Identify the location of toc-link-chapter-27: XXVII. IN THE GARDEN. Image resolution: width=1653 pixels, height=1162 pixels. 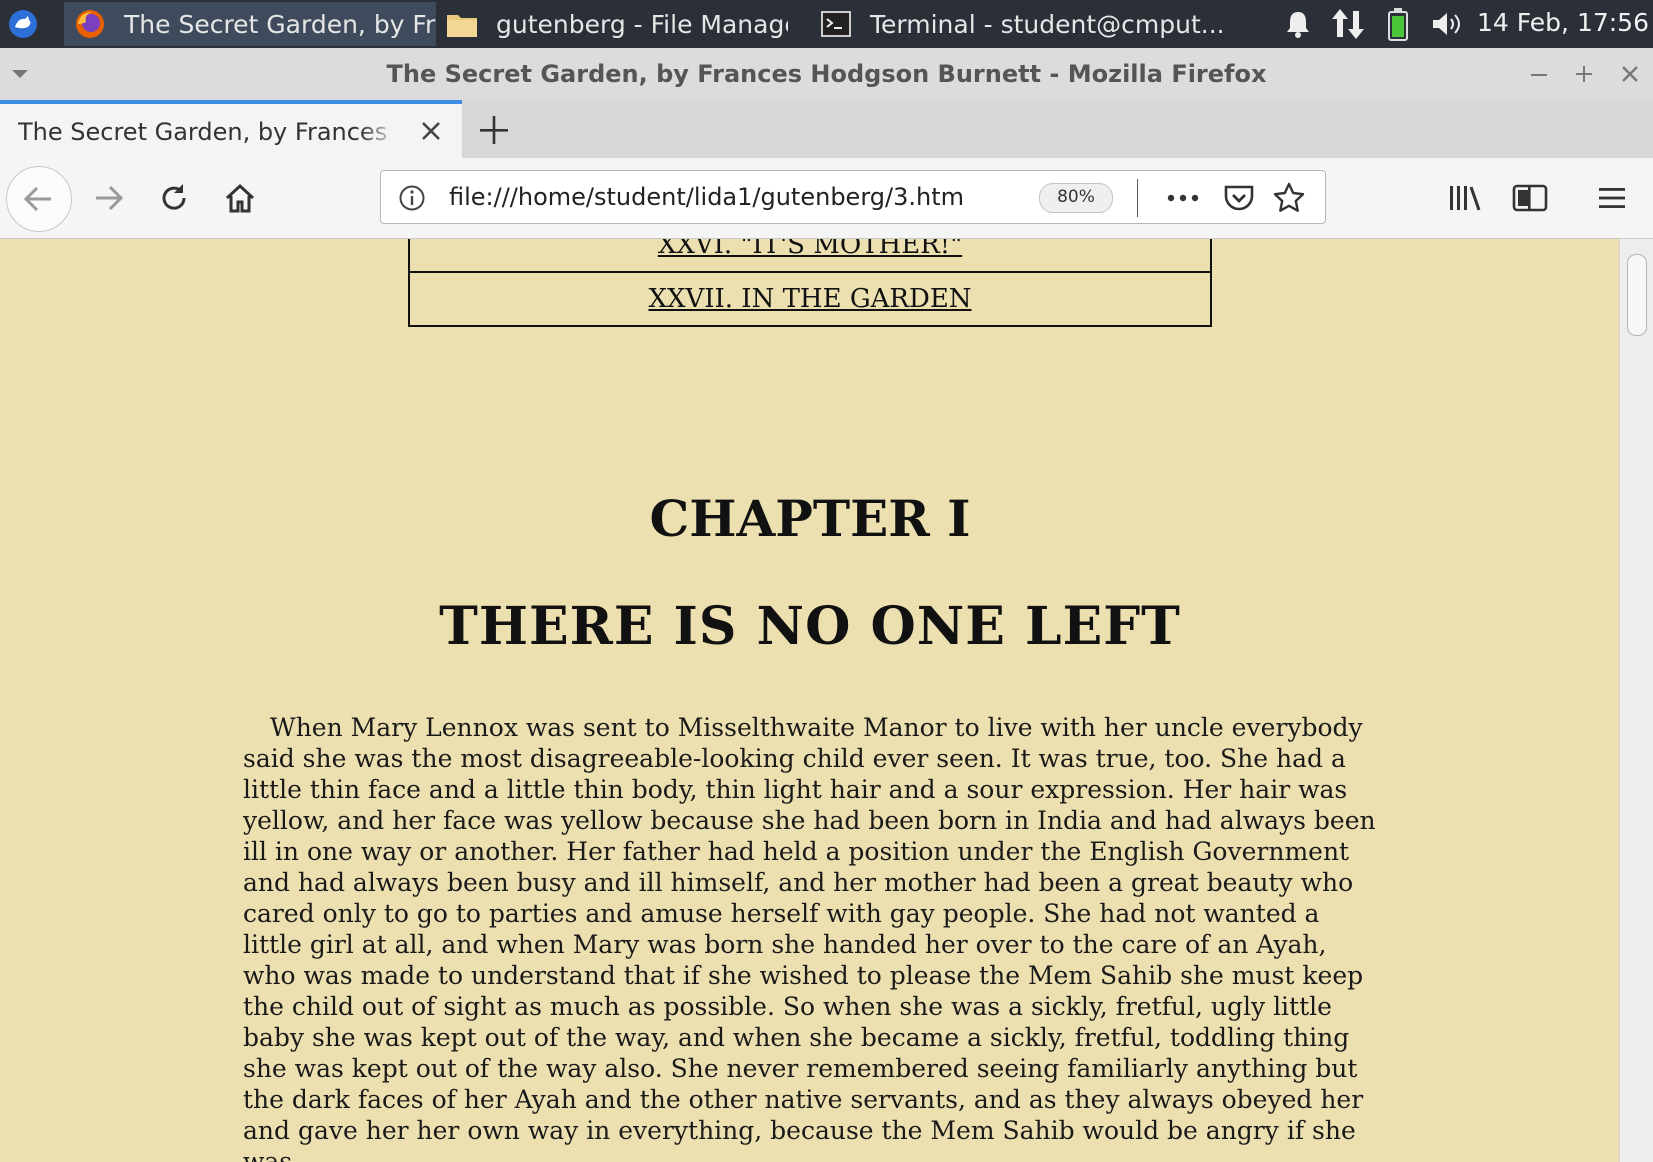
(809, 299).